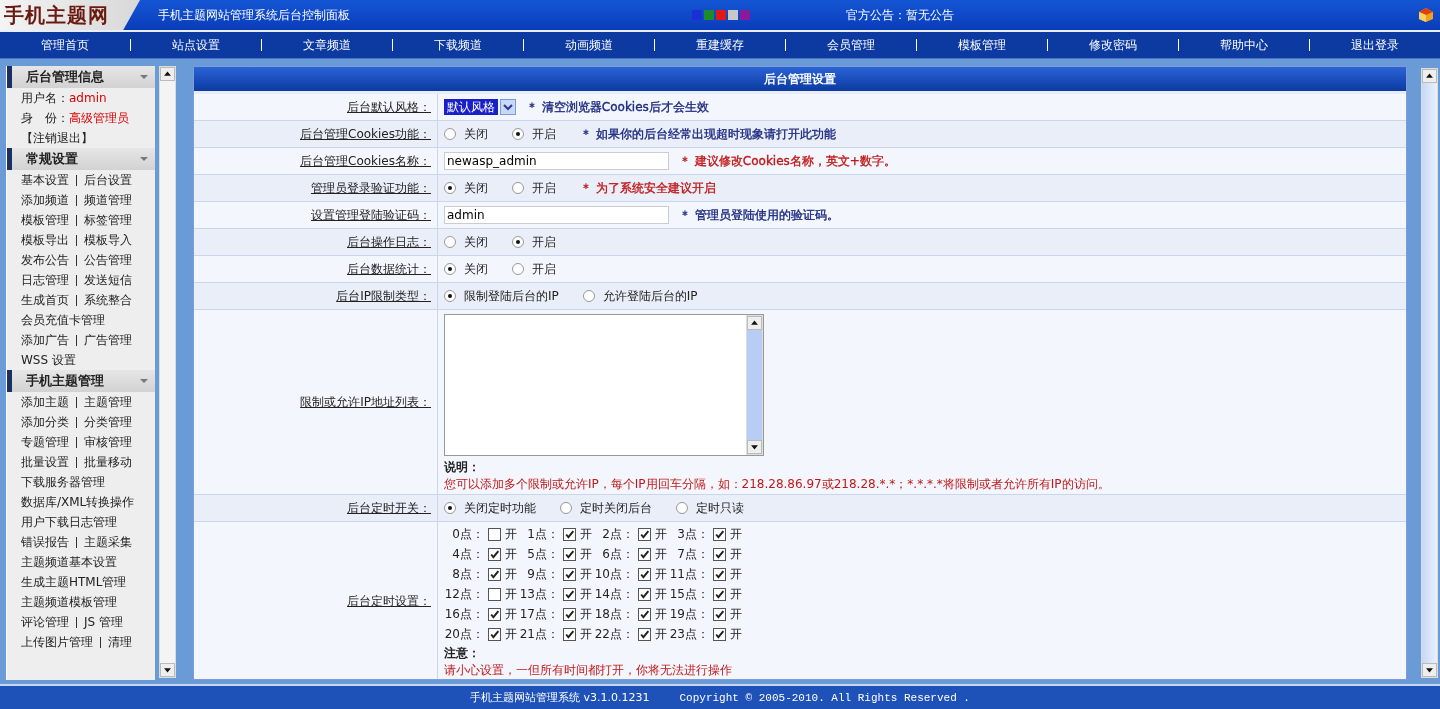 This screenshot has height=709, width=1440. Describe the element at coordinates (1112, 45) in the screenshot. I see `nav-link: 修改密码` at that location.